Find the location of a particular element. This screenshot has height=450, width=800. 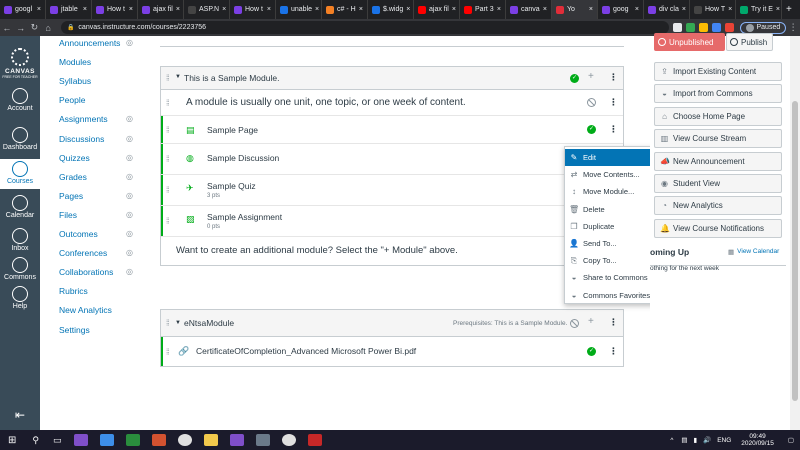

task-view-icon: ▭ is located at coordinates (57, 440).